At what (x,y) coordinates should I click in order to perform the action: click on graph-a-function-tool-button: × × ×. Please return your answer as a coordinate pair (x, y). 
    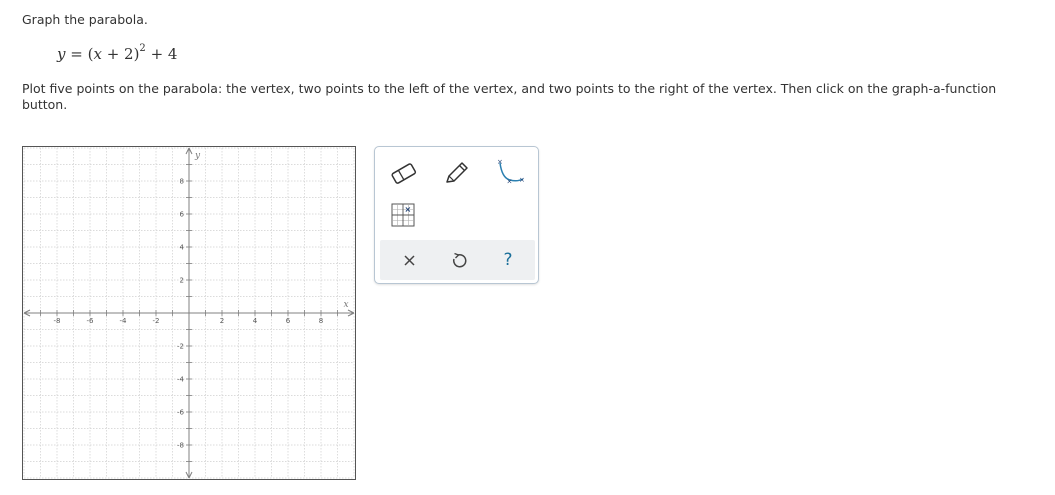
    Looking at the image, I should click on (509, 173).